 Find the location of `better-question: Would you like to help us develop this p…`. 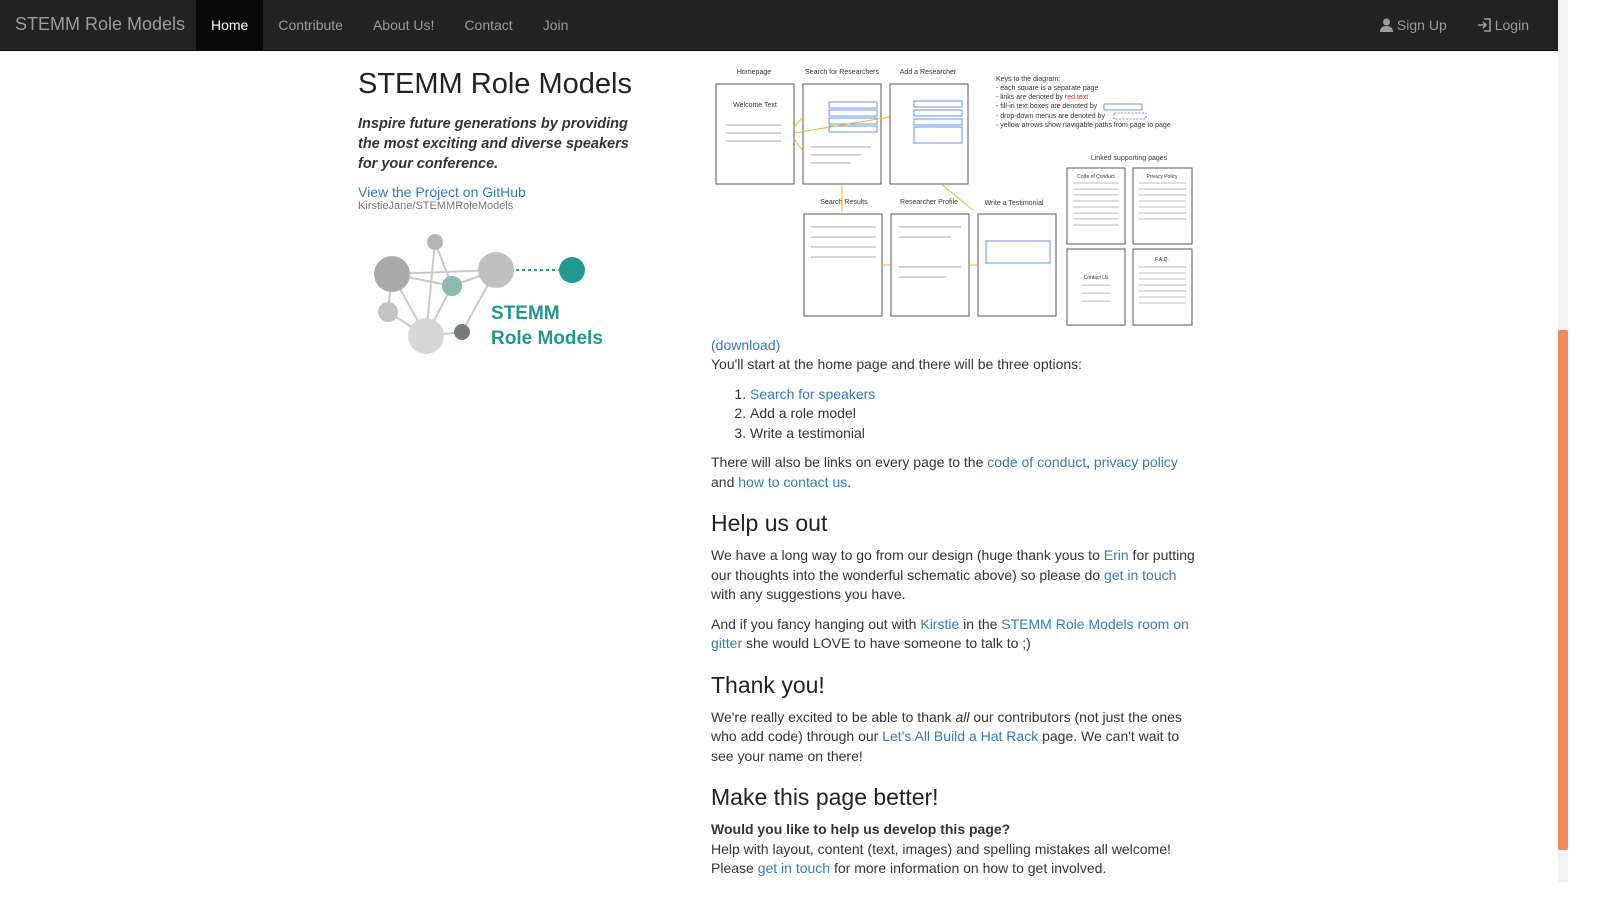

better-question: Would you like to help us develop this p… is located at coordinates (861, 829).